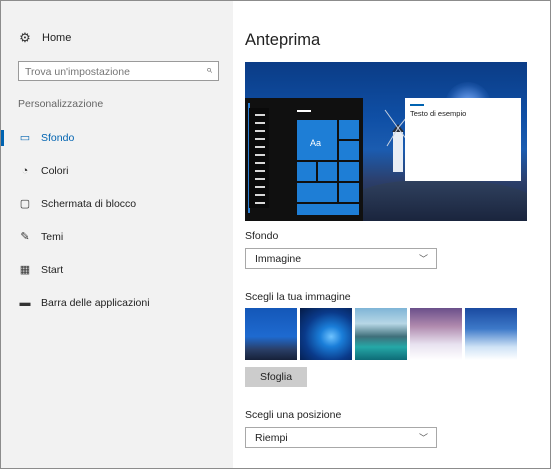 The width and height of the screenshot is (551, 469). What do you see at coordinates (259, 158) in the screenshot?
I see `preview-app-list` at bounding box center [259, 158].